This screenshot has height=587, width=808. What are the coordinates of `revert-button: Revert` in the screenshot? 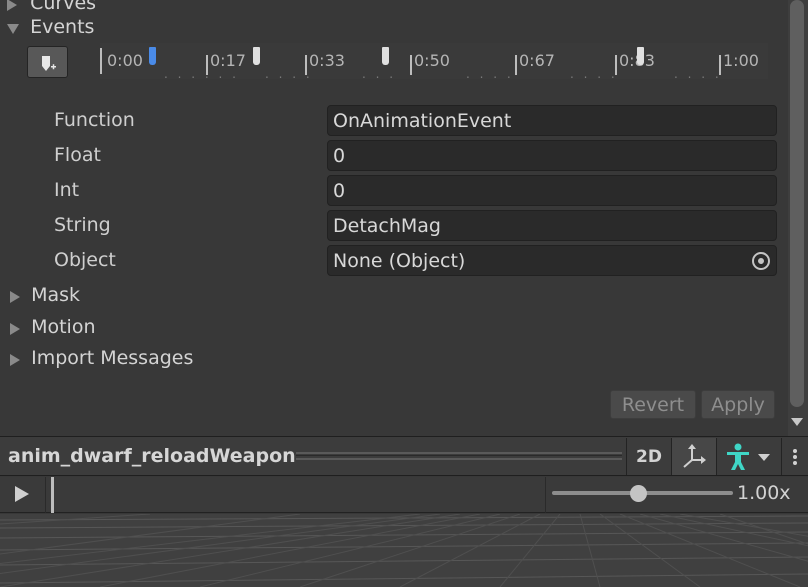 It's located at (653, 404).